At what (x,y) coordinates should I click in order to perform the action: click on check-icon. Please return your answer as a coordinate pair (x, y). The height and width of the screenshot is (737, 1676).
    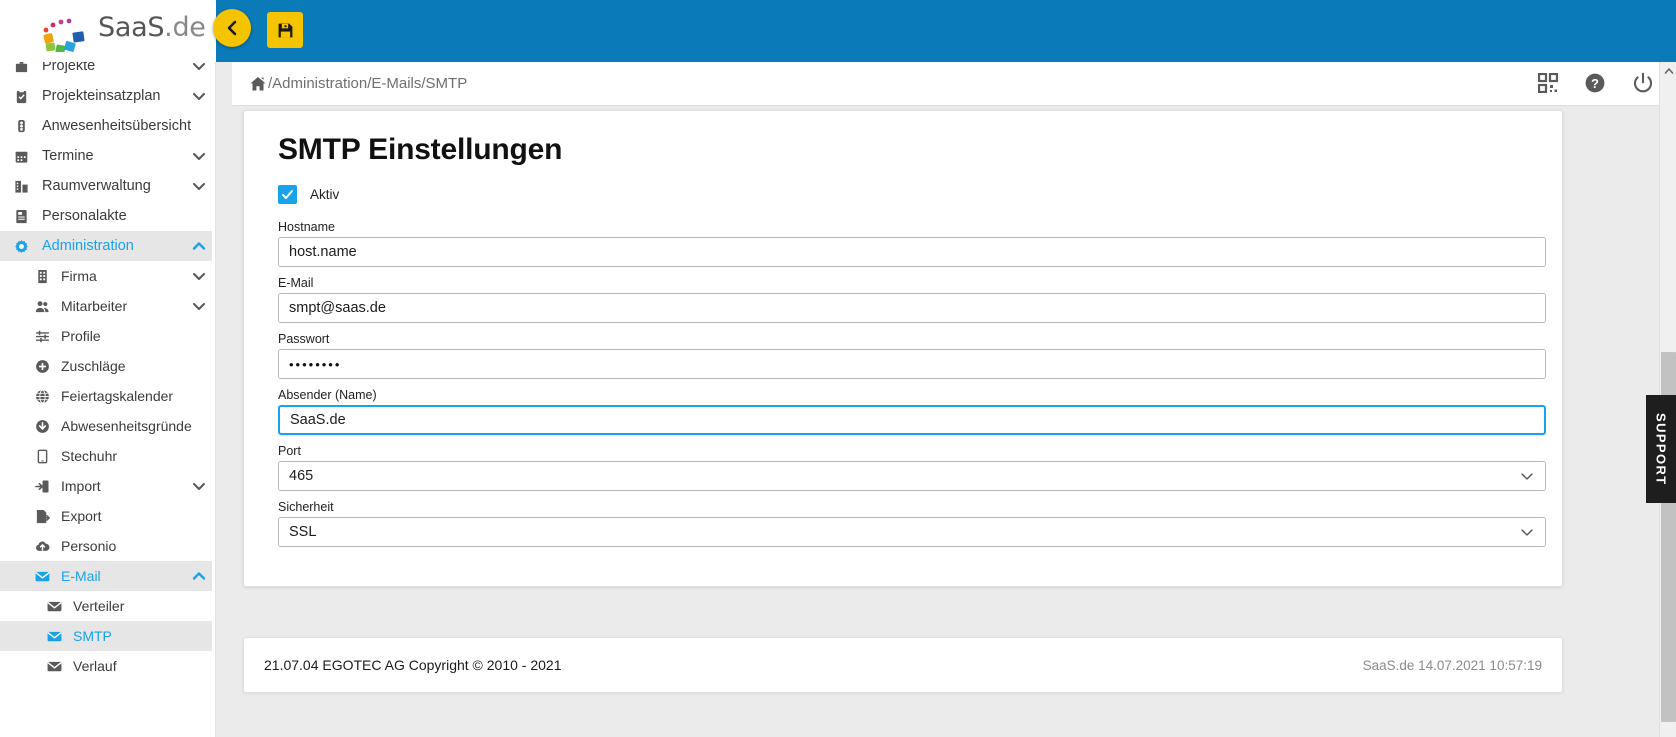
    Looking at the image, I should click on (287, 194).